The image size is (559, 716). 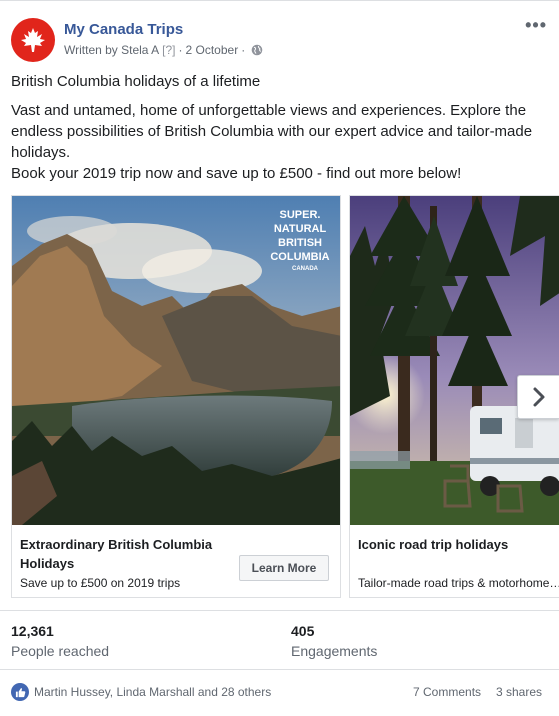 I want to click on more-options-icon: •••, so click(x=536, y=25).